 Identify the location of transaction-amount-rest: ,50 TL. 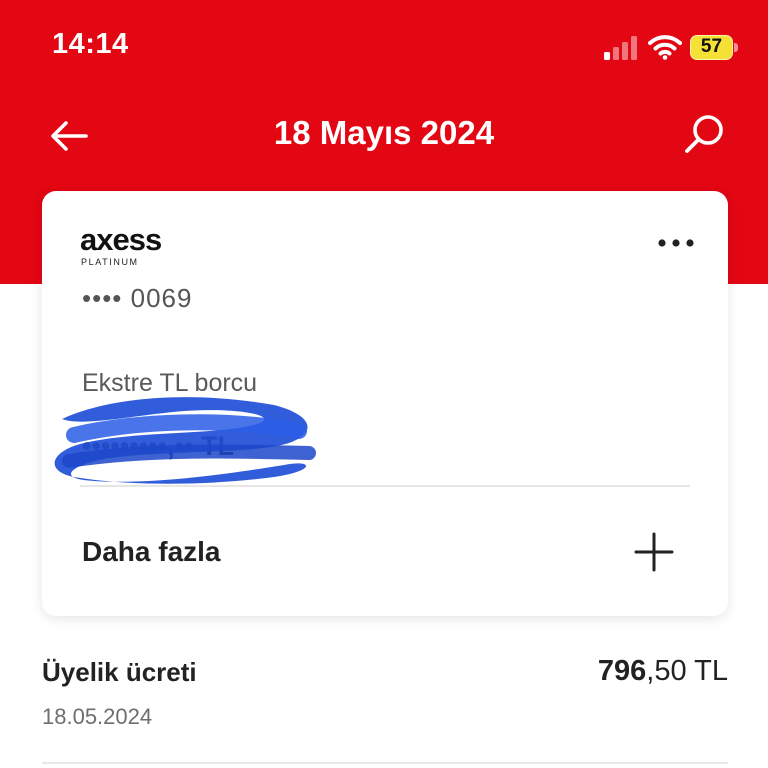
(687, 671).